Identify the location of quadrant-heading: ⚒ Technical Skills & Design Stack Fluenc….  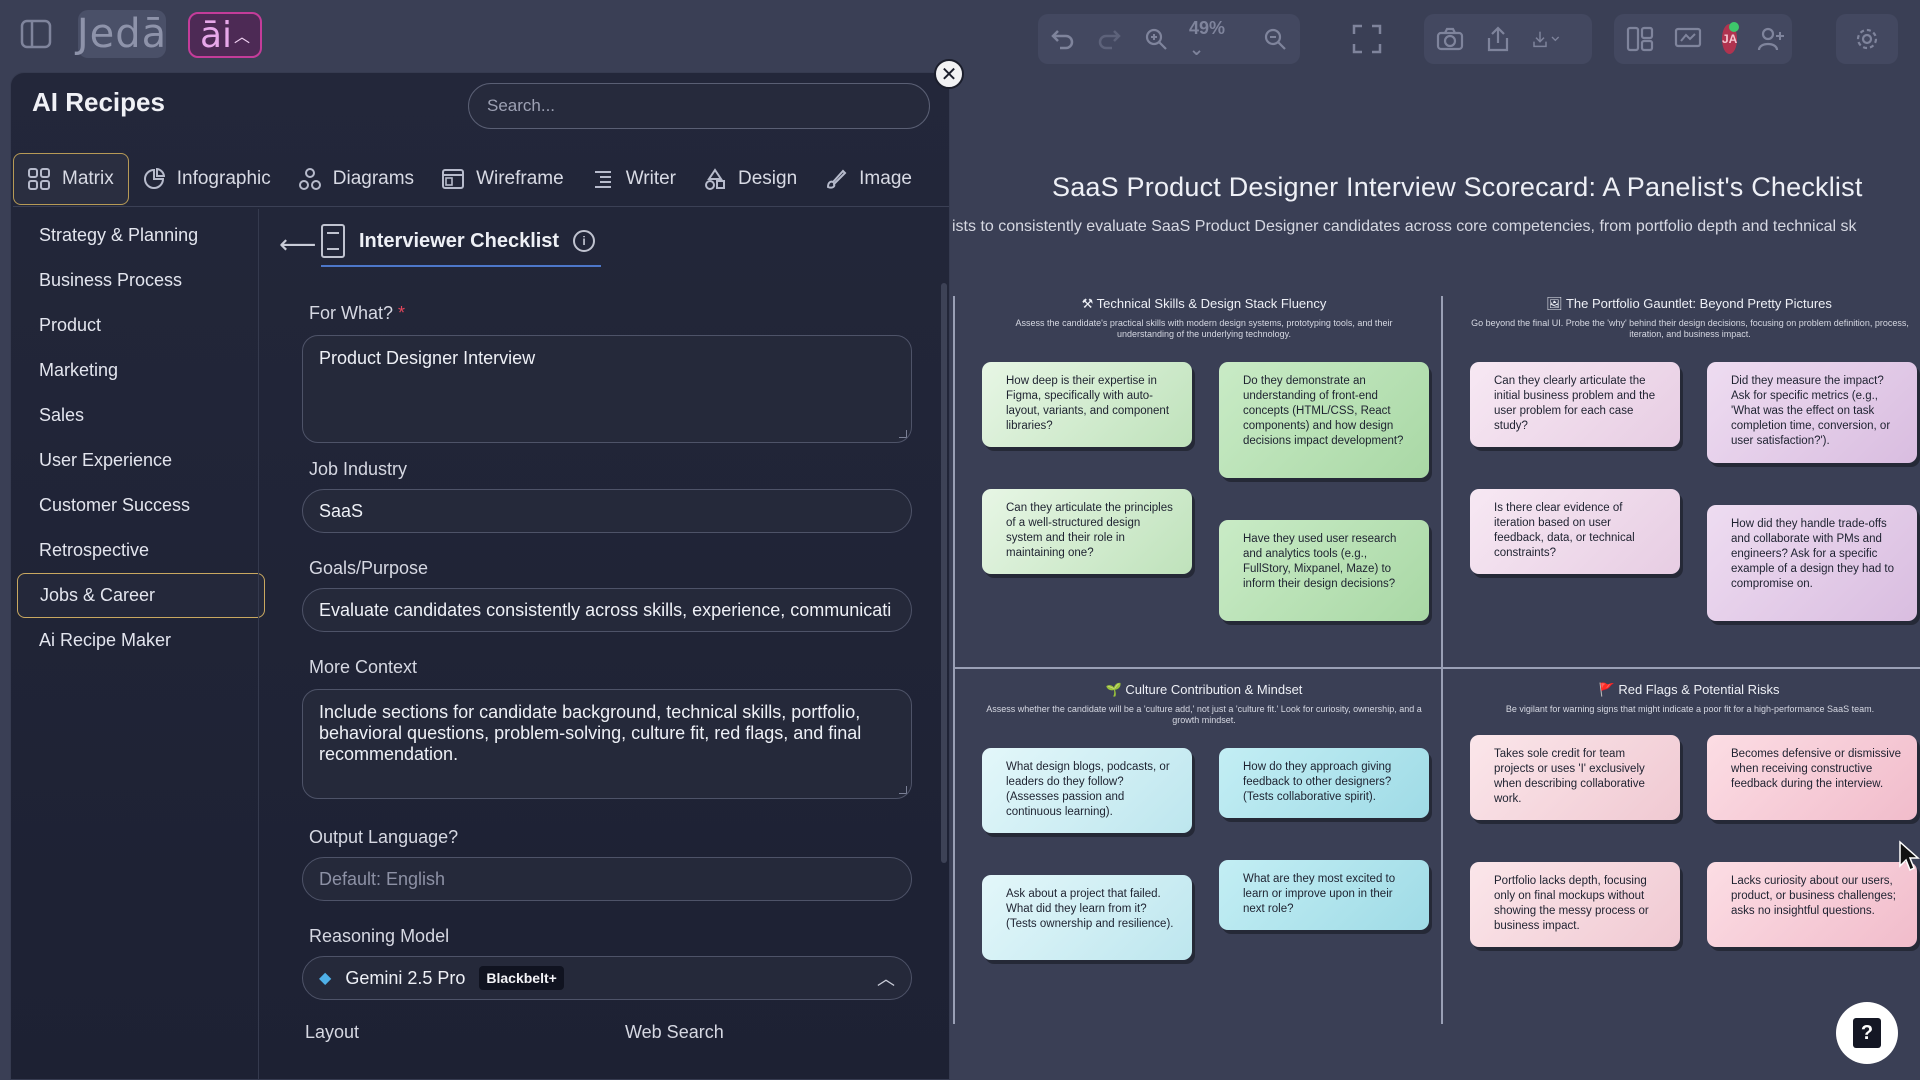
(1204, 303).